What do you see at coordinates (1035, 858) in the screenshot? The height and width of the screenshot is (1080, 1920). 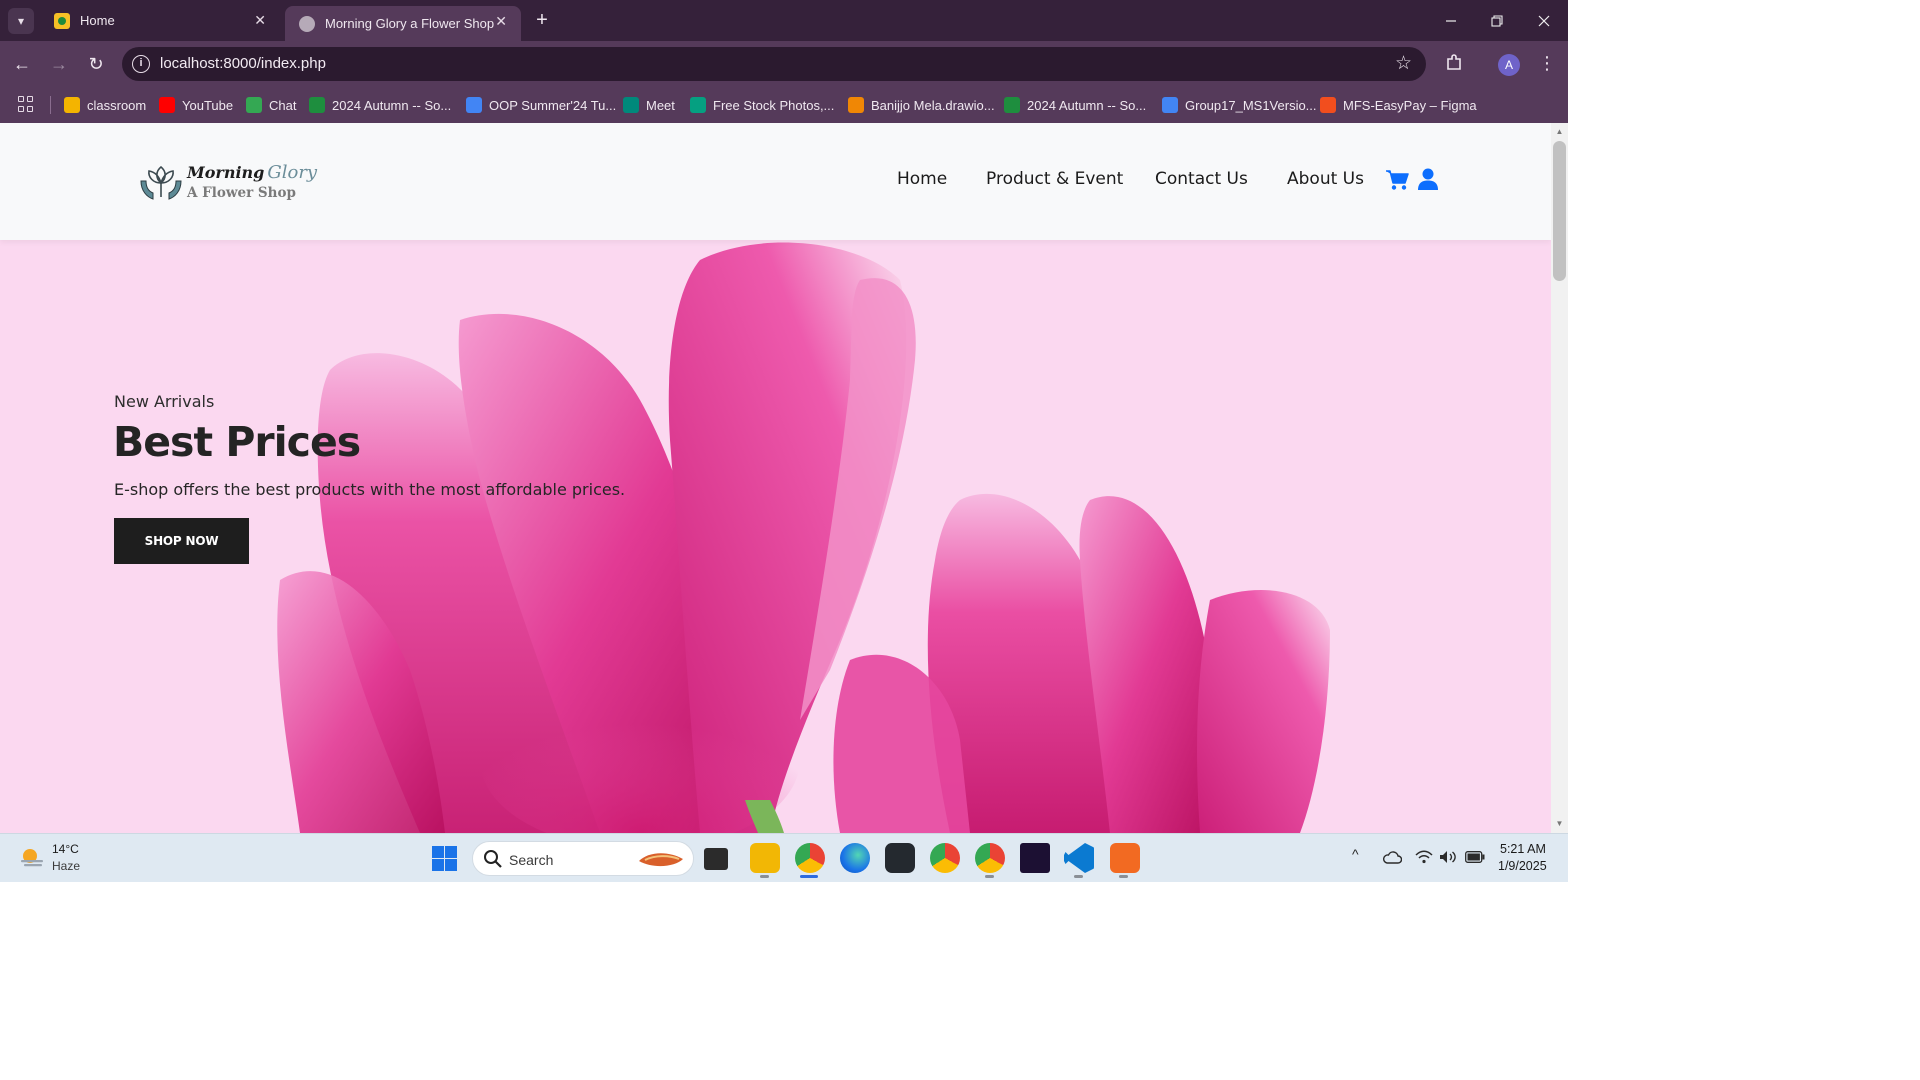 I see `visual-studio-icon` at bounding box center [1035, 858].